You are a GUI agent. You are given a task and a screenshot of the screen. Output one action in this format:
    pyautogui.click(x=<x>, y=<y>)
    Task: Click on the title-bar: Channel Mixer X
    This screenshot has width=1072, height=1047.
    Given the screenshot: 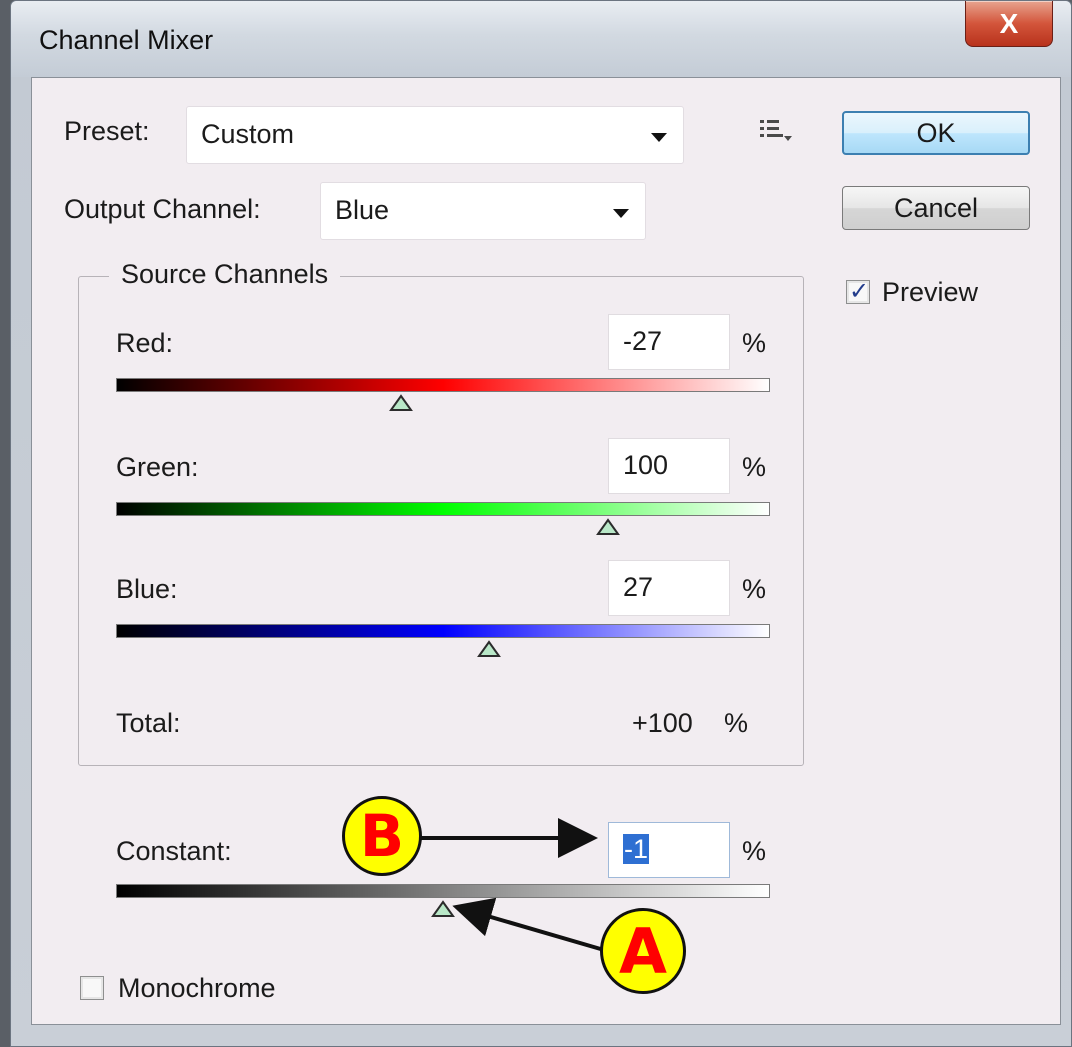 What is the action you would take?
    pyautogui.click(x=541, y=39)
    